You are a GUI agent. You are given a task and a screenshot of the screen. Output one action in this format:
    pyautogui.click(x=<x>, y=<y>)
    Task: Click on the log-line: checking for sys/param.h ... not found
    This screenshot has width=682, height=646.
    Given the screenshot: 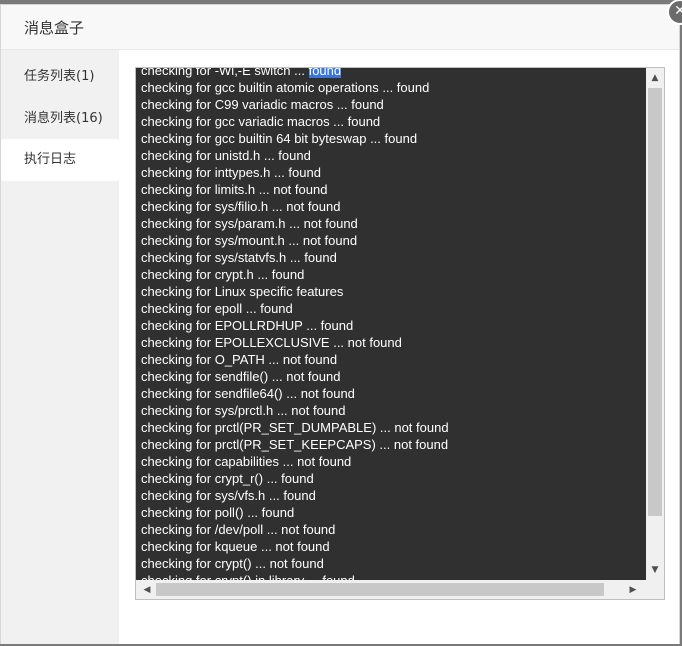 What is the action you would take?
    pyautogui.click(x=249, y=223)
    